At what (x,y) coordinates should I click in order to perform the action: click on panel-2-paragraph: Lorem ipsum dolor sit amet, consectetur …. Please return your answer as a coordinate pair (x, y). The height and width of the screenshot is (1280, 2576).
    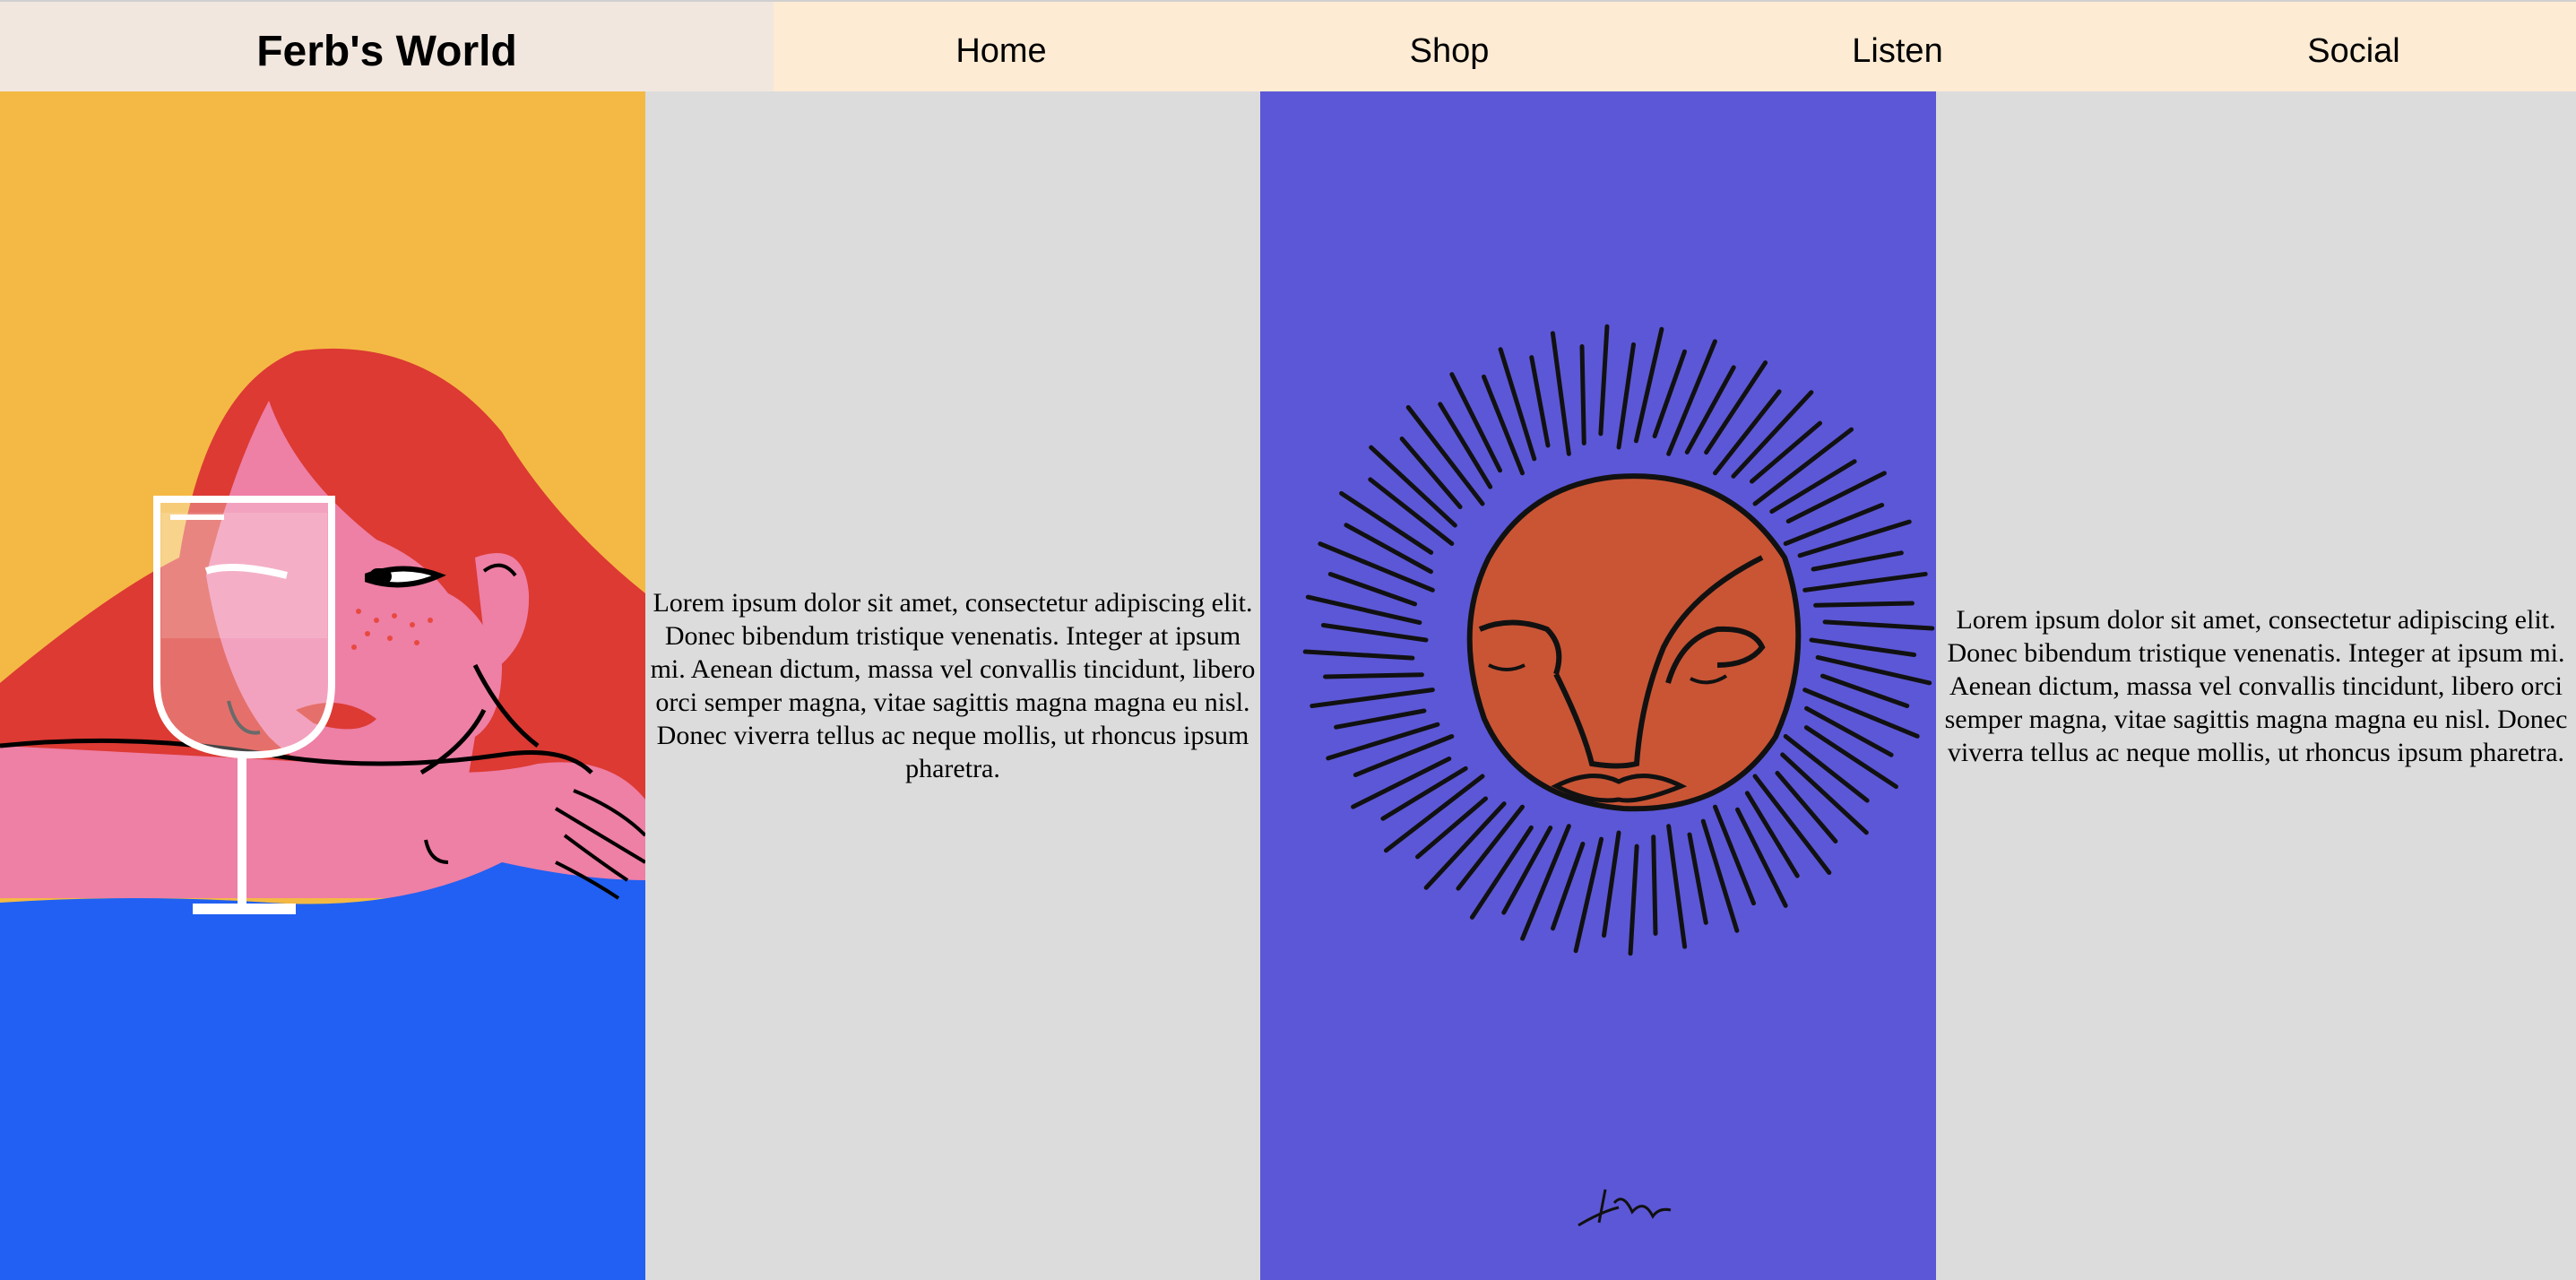
    Looking at the image, I should click on (2256, 686).